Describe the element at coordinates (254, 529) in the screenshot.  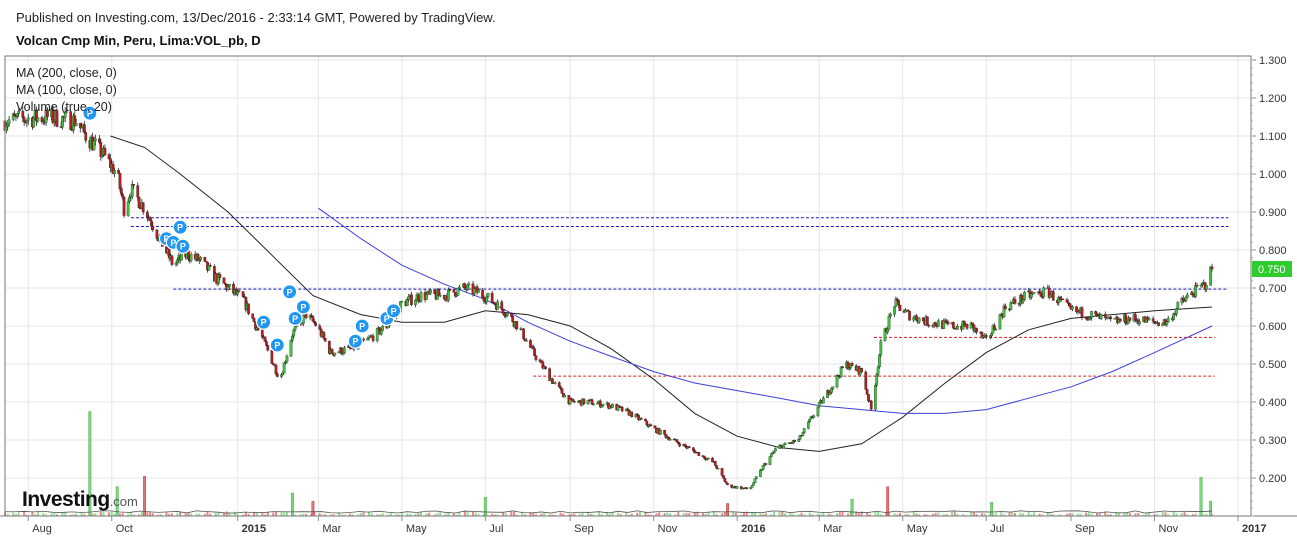
I see `x-tick-label: 2015` at that location.